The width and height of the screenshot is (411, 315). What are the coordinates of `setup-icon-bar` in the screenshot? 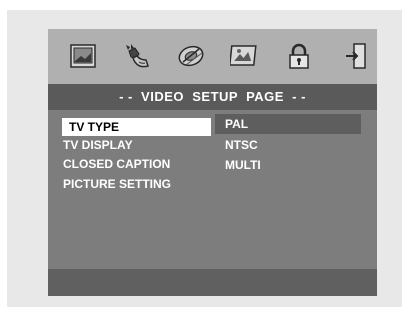 It's located at (212, 56).